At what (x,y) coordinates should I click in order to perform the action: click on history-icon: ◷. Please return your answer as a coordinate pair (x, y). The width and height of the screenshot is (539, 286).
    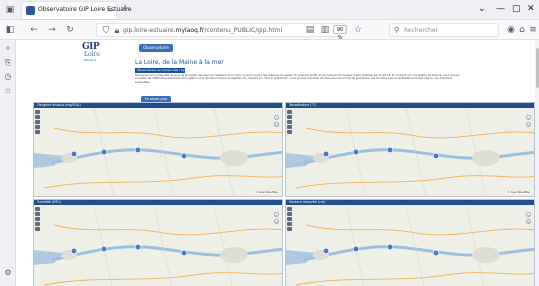
    Looking at the image, I should click on (8, 77).